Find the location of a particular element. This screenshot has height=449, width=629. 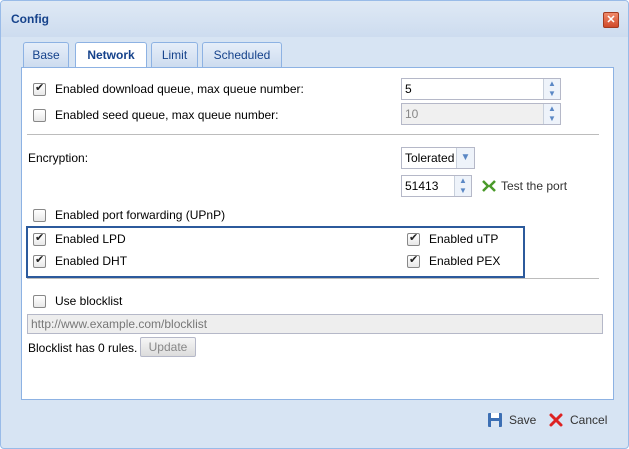

save-icon is located at coordinates (495, 420).